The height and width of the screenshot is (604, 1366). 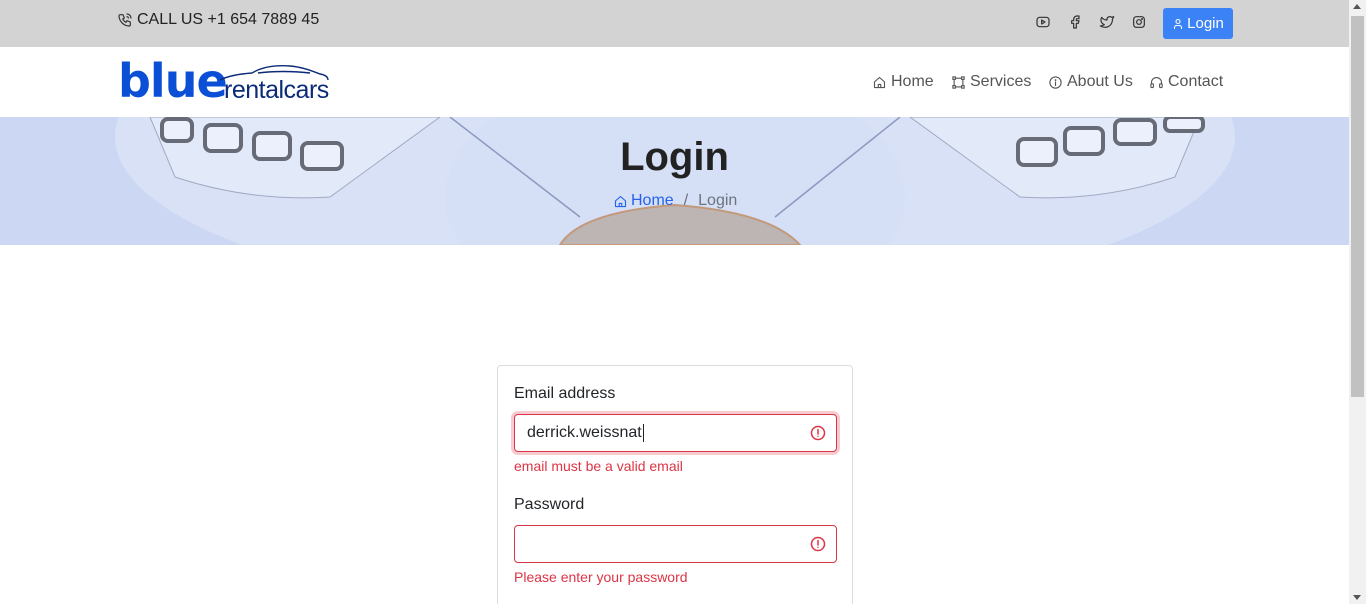 What do you see at coordinates (1001, 81) in the screenshot?
I see `nav-services-label: Services` at bounding box center [1001, 81].